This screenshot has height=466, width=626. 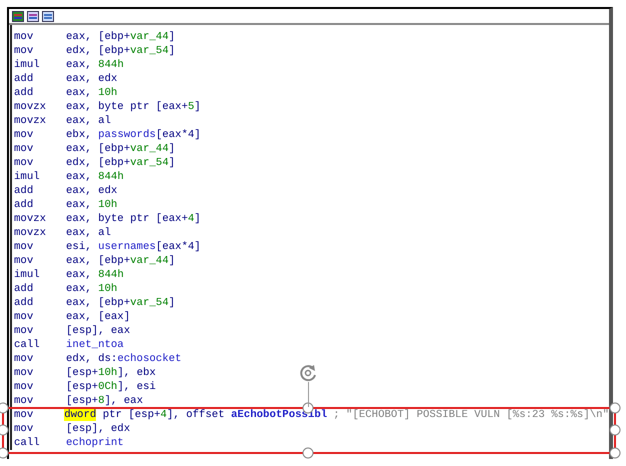 I want to click on operands: [esp], eax, so click(x=98, y=331).